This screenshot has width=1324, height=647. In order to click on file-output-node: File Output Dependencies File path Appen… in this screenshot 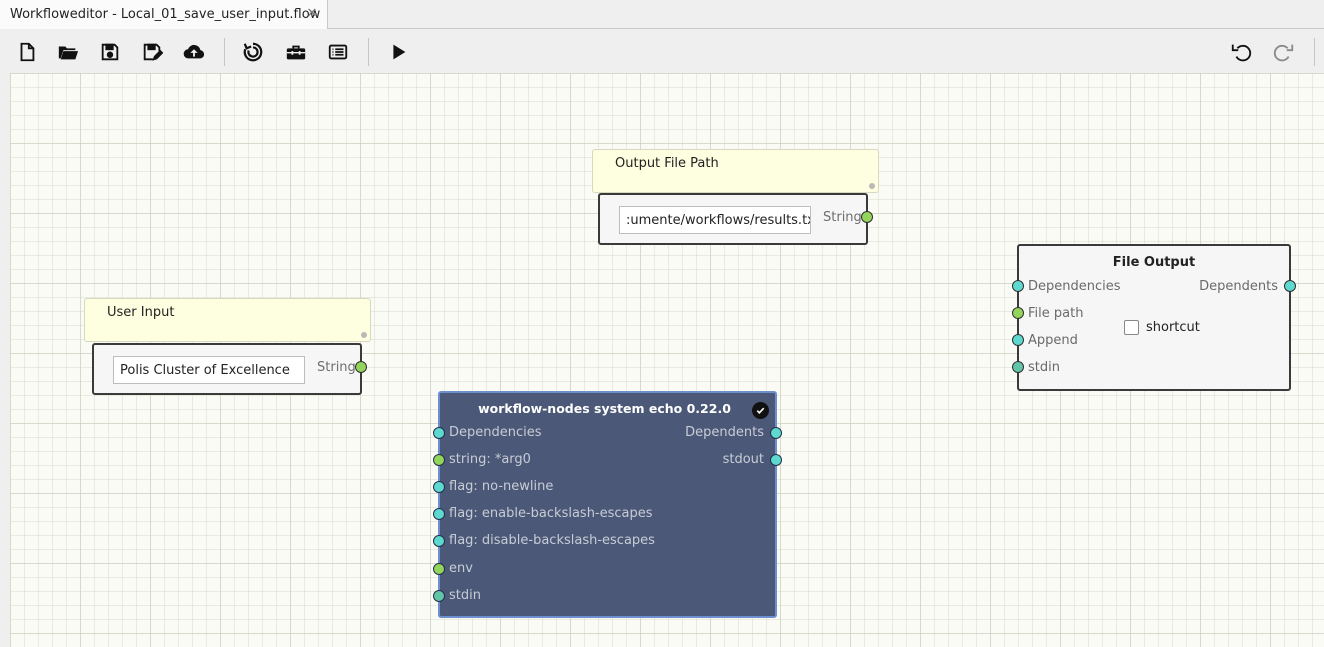, I will do `click(1154, 317)`.